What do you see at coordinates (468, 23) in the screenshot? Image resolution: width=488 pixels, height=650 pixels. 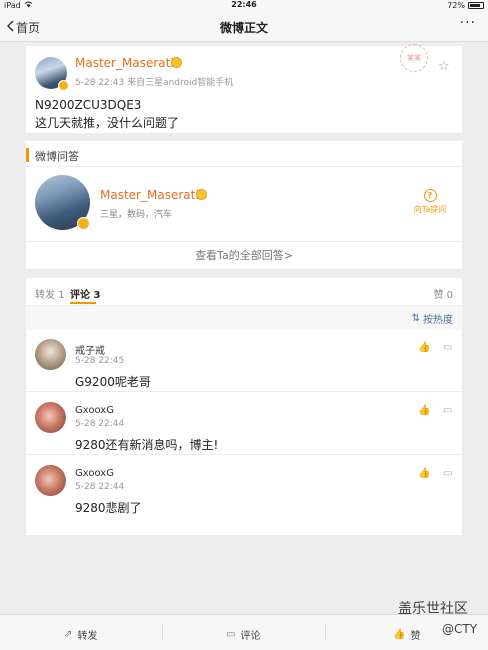 I see `more-options-button: ···` at bounding box center [468, 23].